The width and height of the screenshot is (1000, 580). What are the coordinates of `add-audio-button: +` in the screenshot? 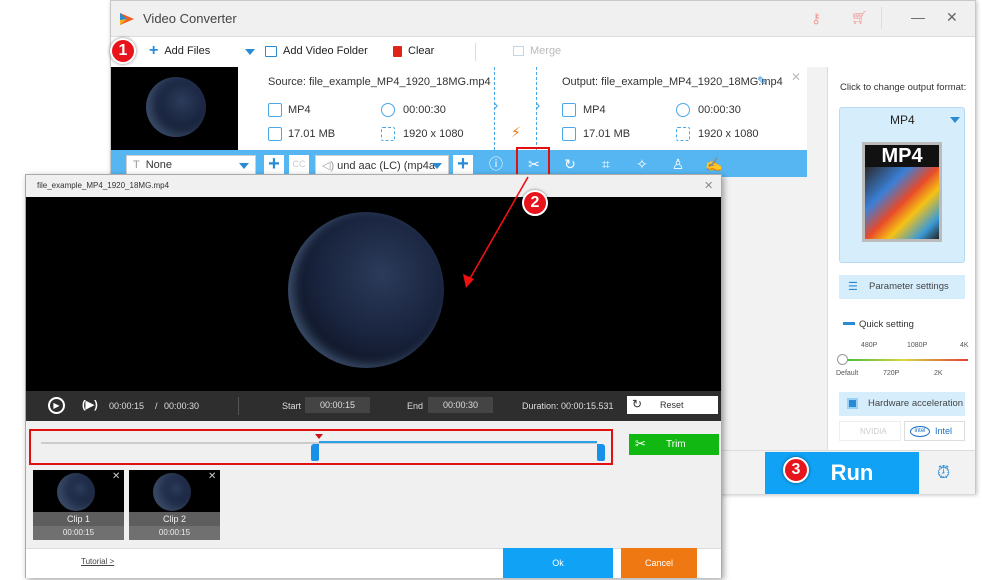 It's located at (463, 164).